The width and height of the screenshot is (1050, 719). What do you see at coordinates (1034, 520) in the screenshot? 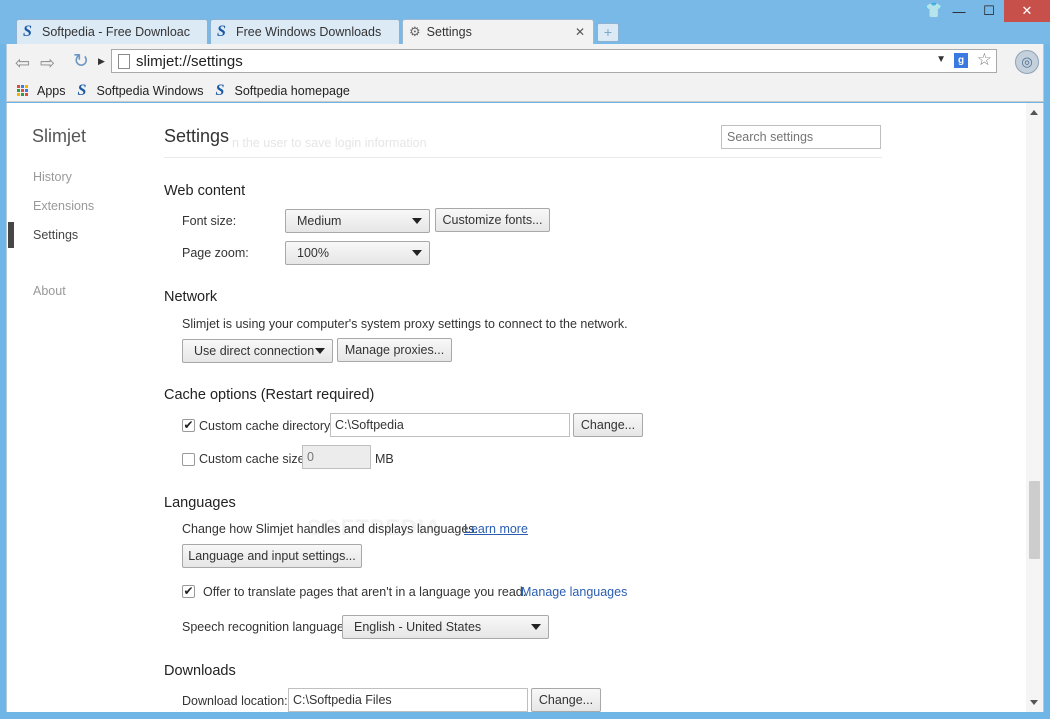
I see `scroll-thumb` at bounding box center [1034, 520].